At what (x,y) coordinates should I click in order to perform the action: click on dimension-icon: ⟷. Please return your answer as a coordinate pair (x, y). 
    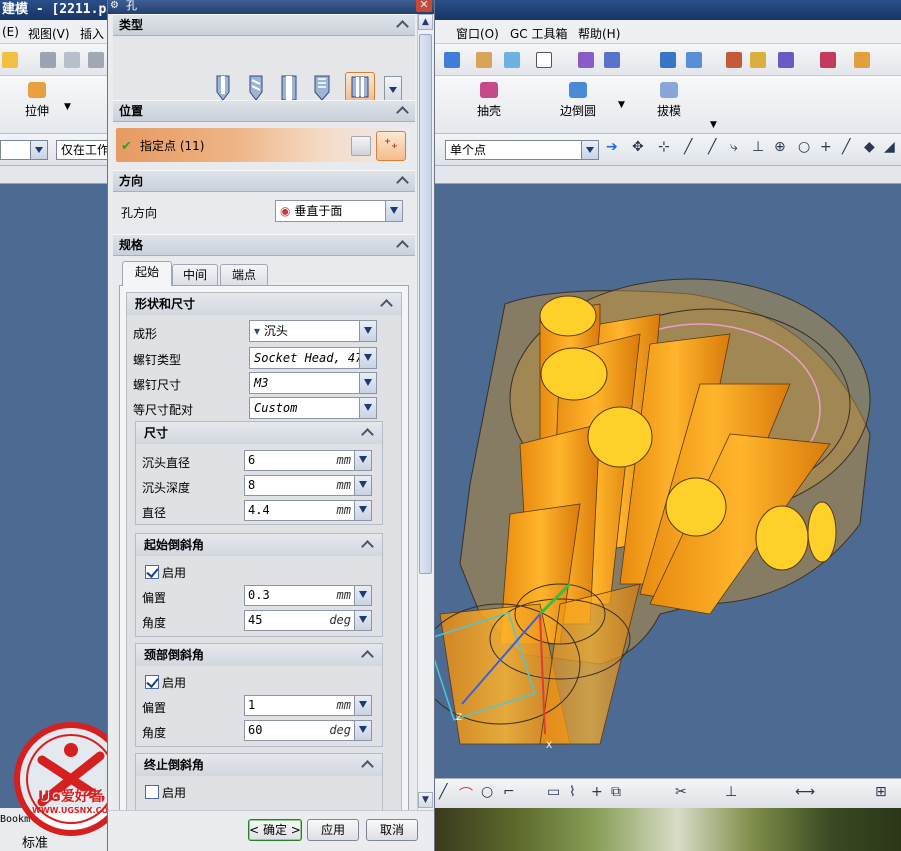
    Looking at the image, I should click on (805, 792).